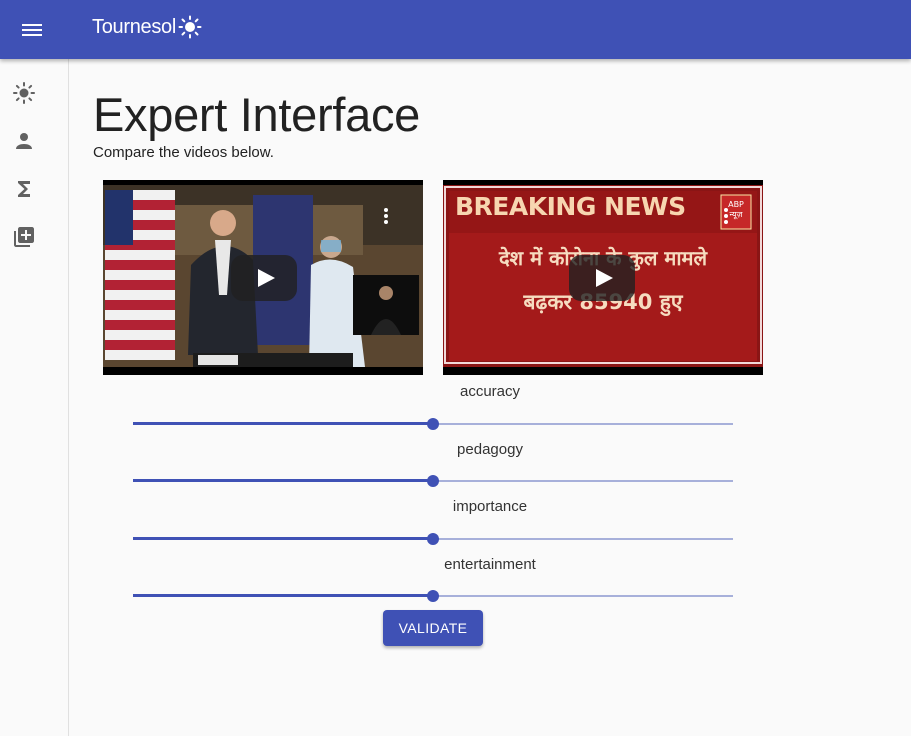  What do you see at coordinates (490, 564) in the screenshot?
I see `criterion-label-entertainment: entertainment` at bounding box center [490, 564].